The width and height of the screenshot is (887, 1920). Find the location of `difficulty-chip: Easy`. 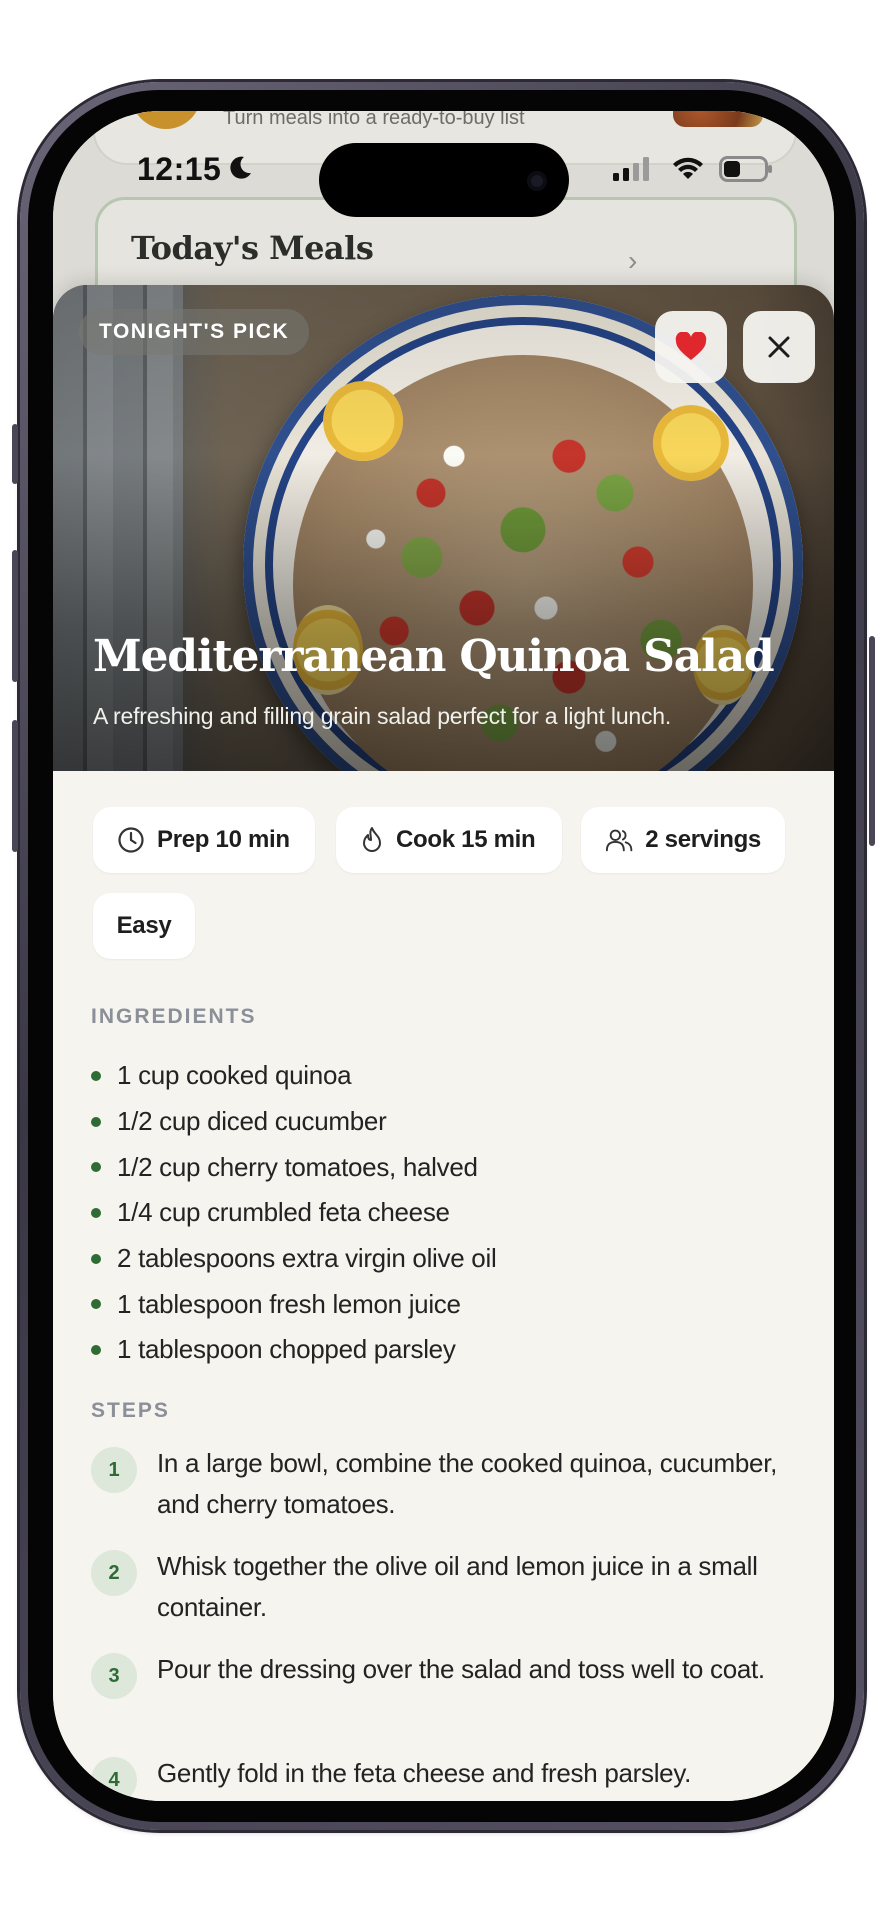

difficulty-chip: Easy is located at coordinates (144, 926).